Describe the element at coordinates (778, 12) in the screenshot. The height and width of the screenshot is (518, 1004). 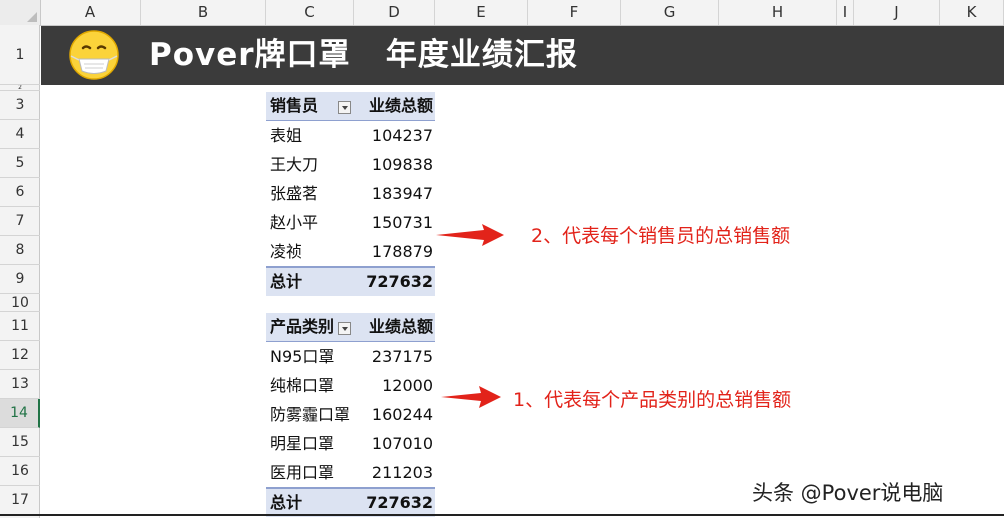
I see `column-header-h: H` at that location.